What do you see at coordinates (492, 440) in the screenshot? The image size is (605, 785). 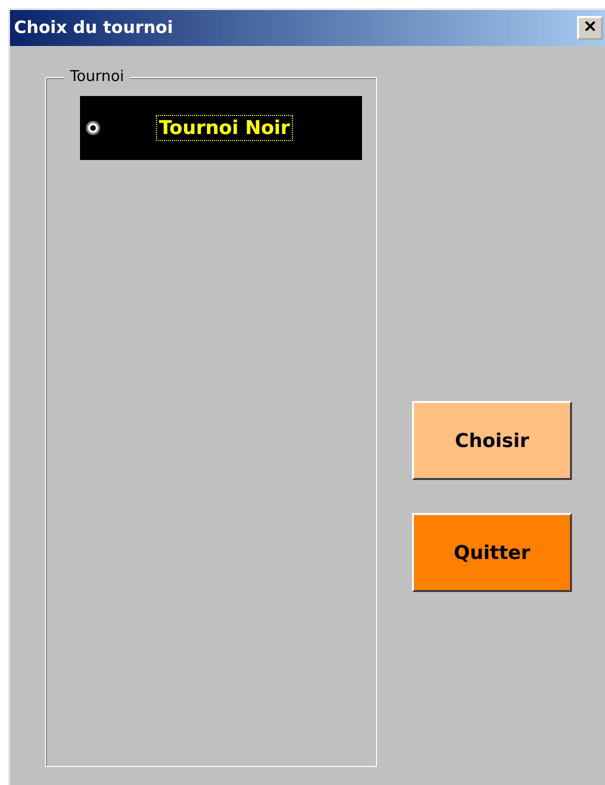 I see `action-button: Choisir` at bounding box center [492, 440].